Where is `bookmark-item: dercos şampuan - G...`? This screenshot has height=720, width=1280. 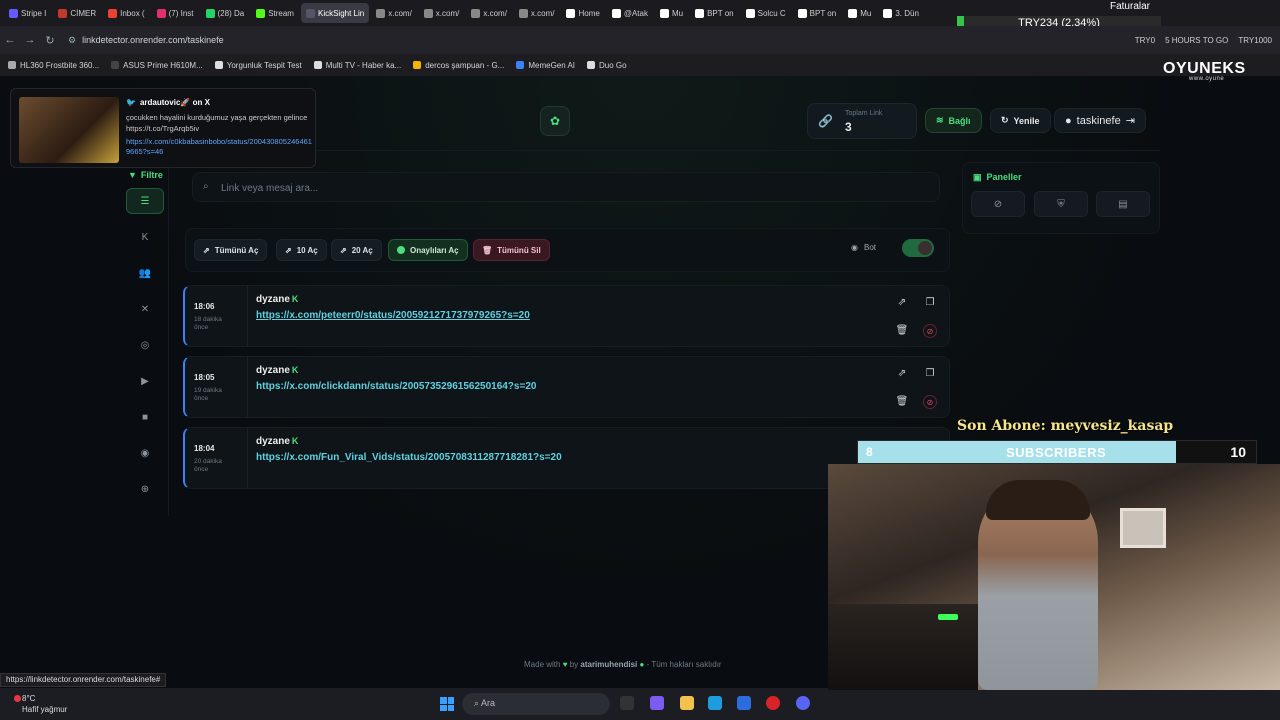
bookmark-item: dercos şampuan - G... is located at coordinates (458, 65).